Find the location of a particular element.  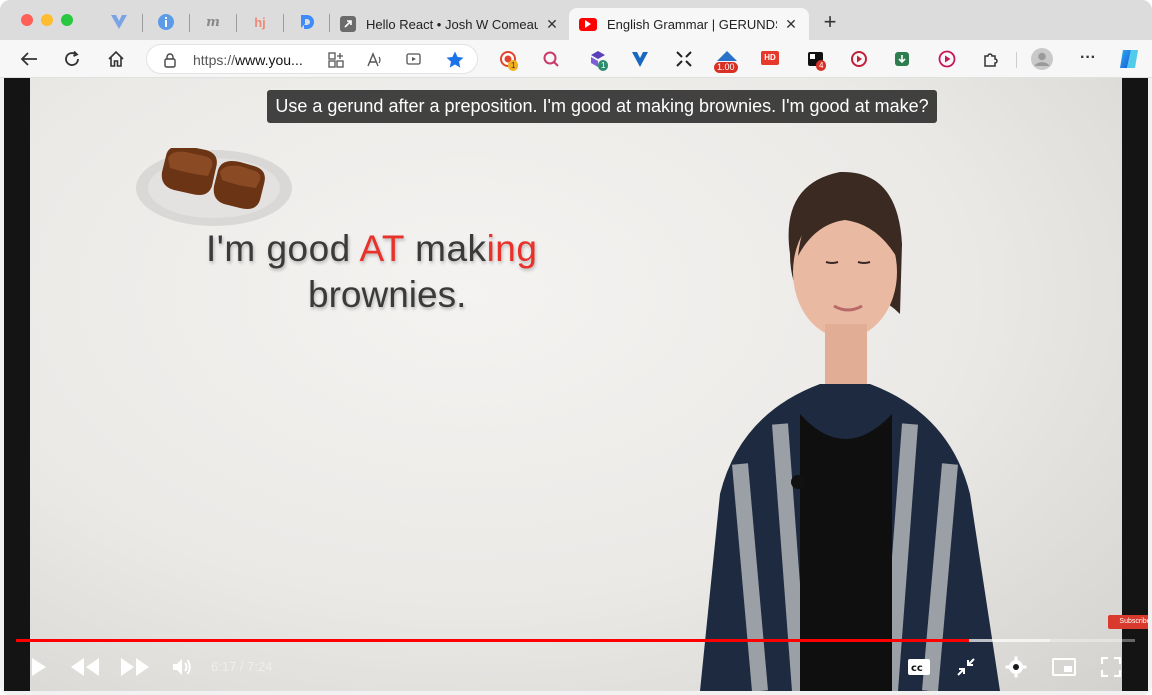

progress-played is located at coordinates (493, 640).